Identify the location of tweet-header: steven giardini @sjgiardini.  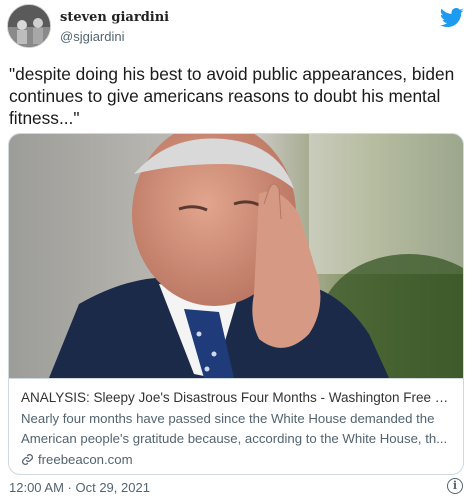
(237, 29).